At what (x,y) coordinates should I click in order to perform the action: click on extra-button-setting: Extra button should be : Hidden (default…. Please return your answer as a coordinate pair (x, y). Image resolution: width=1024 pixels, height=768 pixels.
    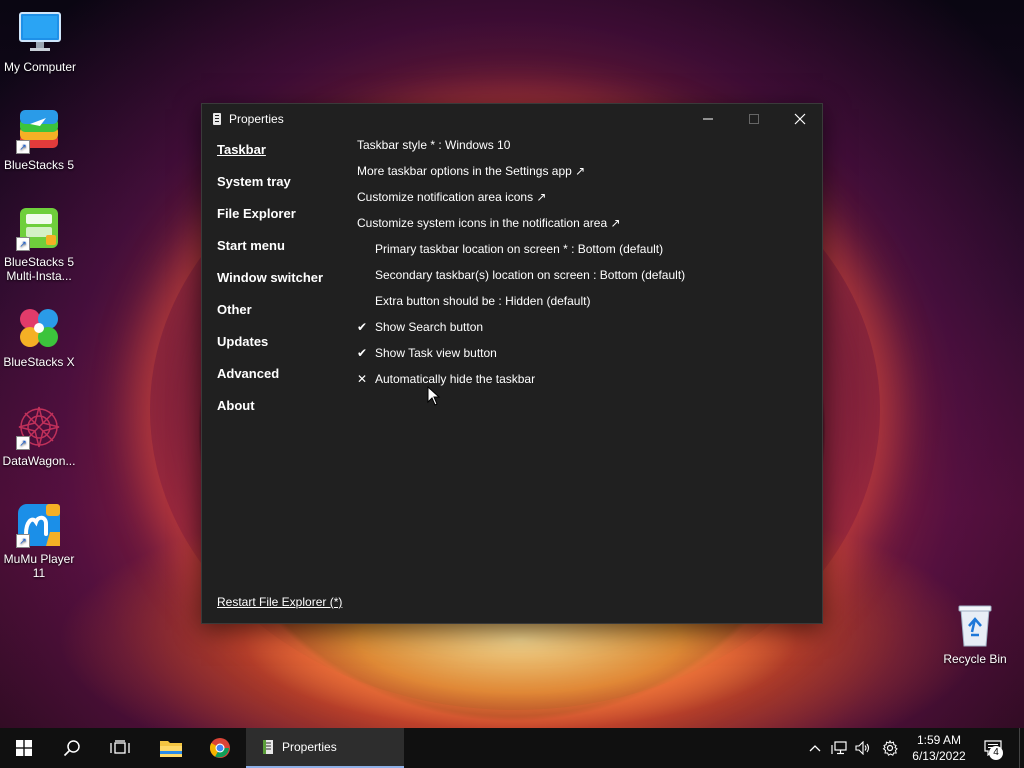
    Looking at the image, I should click on (582, 305).